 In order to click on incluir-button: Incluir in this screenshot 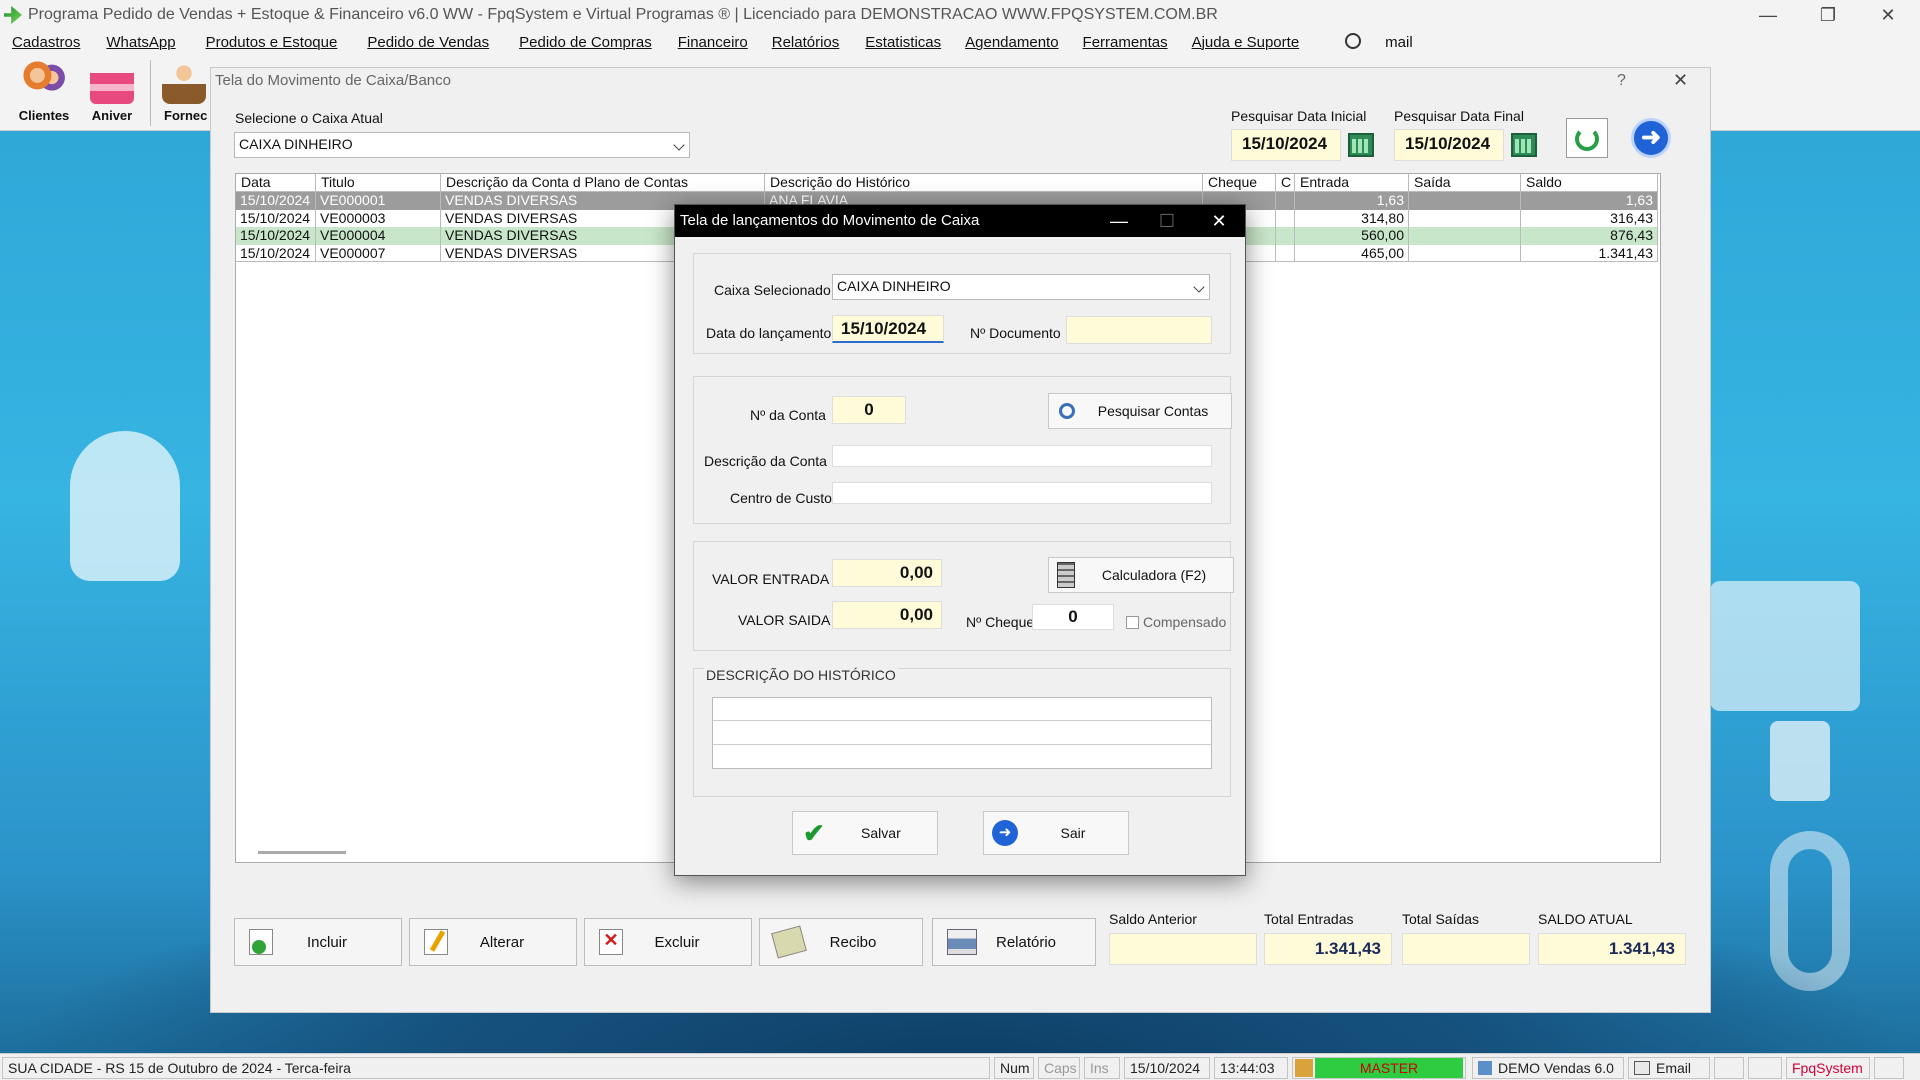, I will do `click(318, 942)`.